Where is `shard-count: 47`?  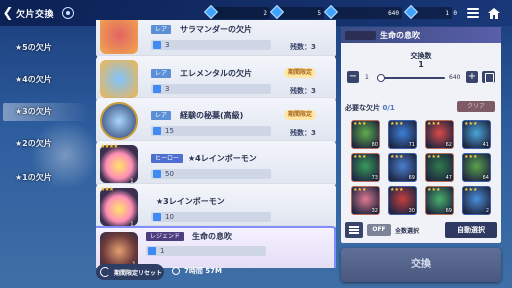
shard-count: 47 is located at coordinates (448, 178).